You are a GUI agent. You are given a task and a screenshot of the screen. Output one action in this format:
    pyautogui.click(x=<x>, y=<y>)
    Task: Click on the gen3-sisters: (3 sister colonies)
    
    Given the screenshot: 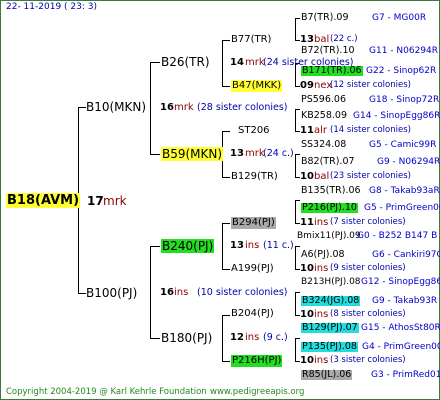 What is the action you would take?
    pyautogui.click(x=368, y=360)
    